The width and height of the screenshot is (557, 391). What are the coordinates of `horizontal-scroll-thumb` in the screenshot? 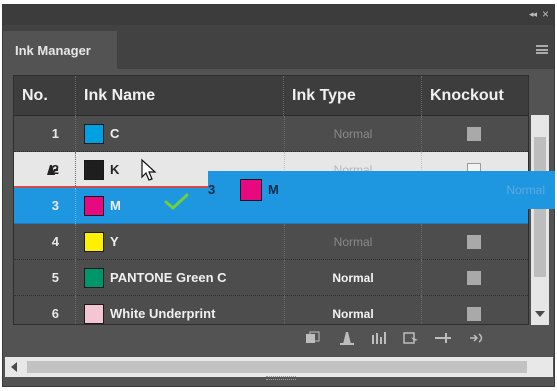 It's located at (277, 367).